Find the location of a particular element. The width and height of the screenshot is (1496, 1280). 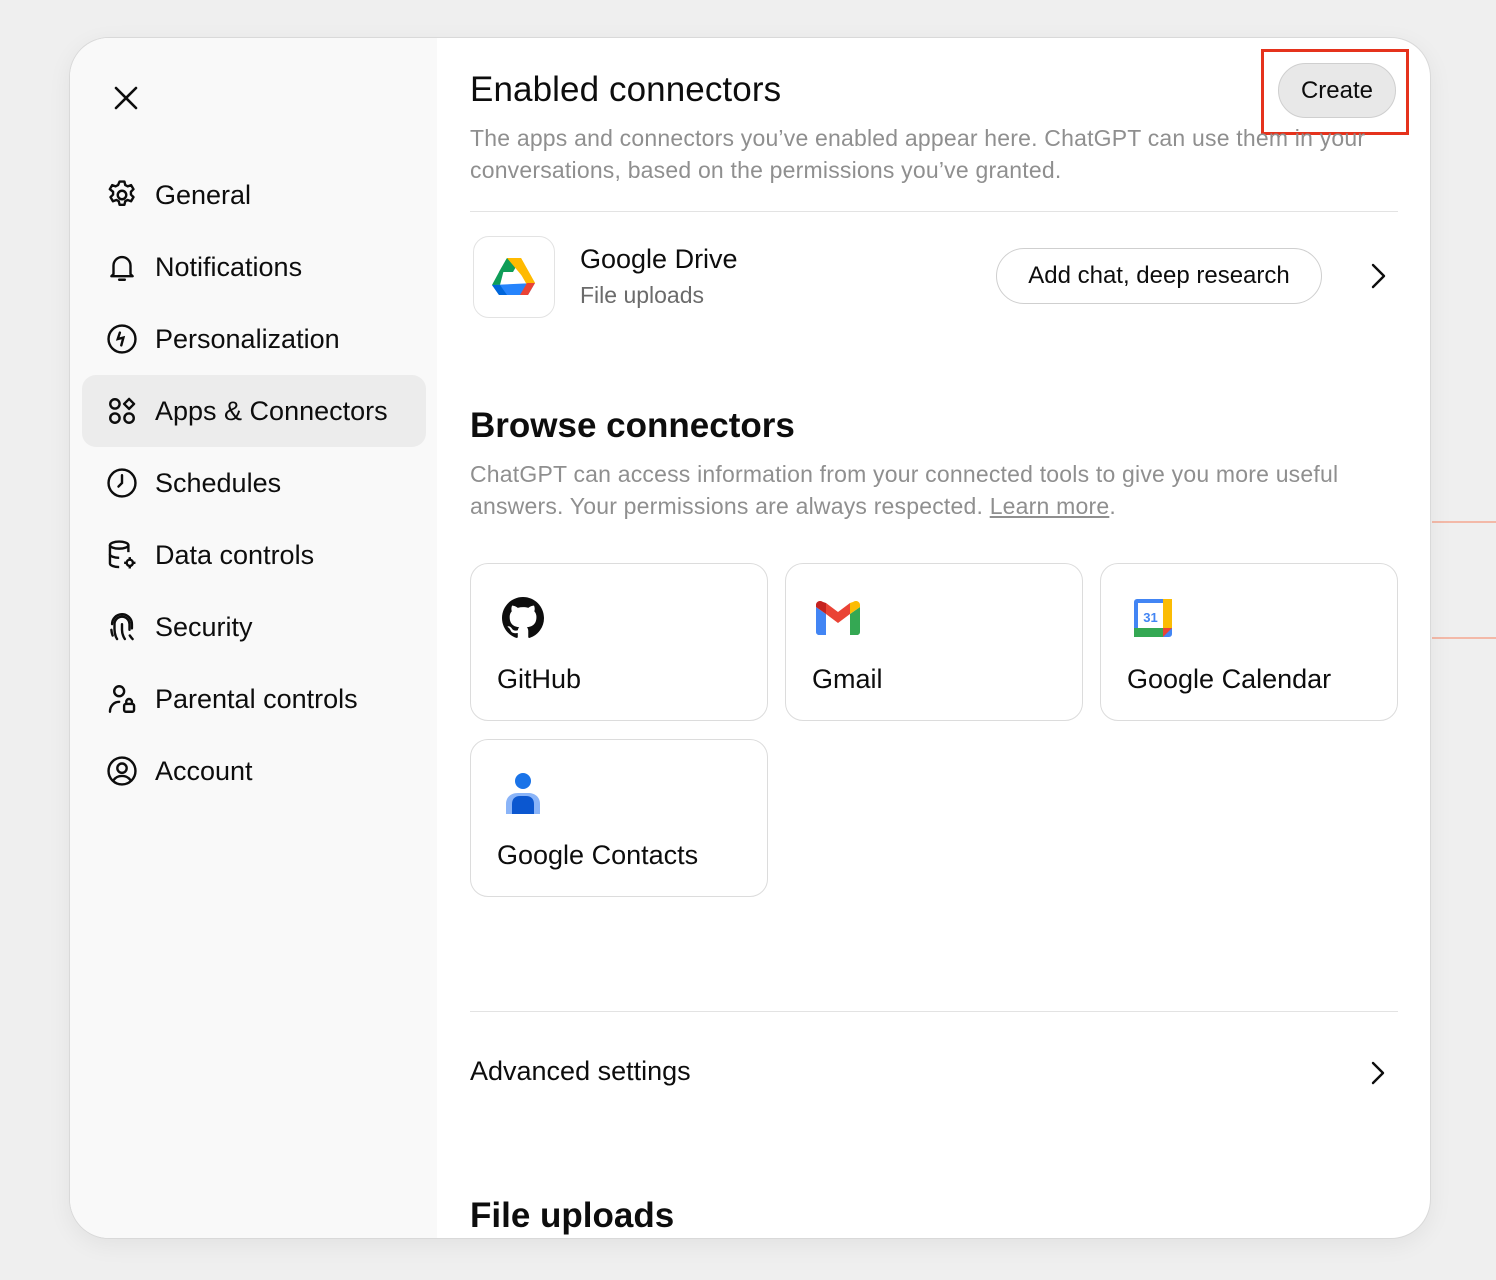

connector-open-button is located at coordinates (1378, 276).